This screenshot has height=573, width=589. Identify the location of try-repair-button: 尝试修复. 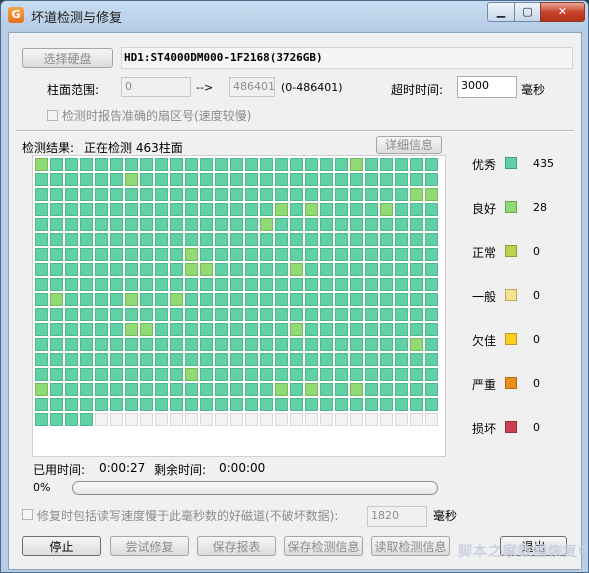
(149, 546).